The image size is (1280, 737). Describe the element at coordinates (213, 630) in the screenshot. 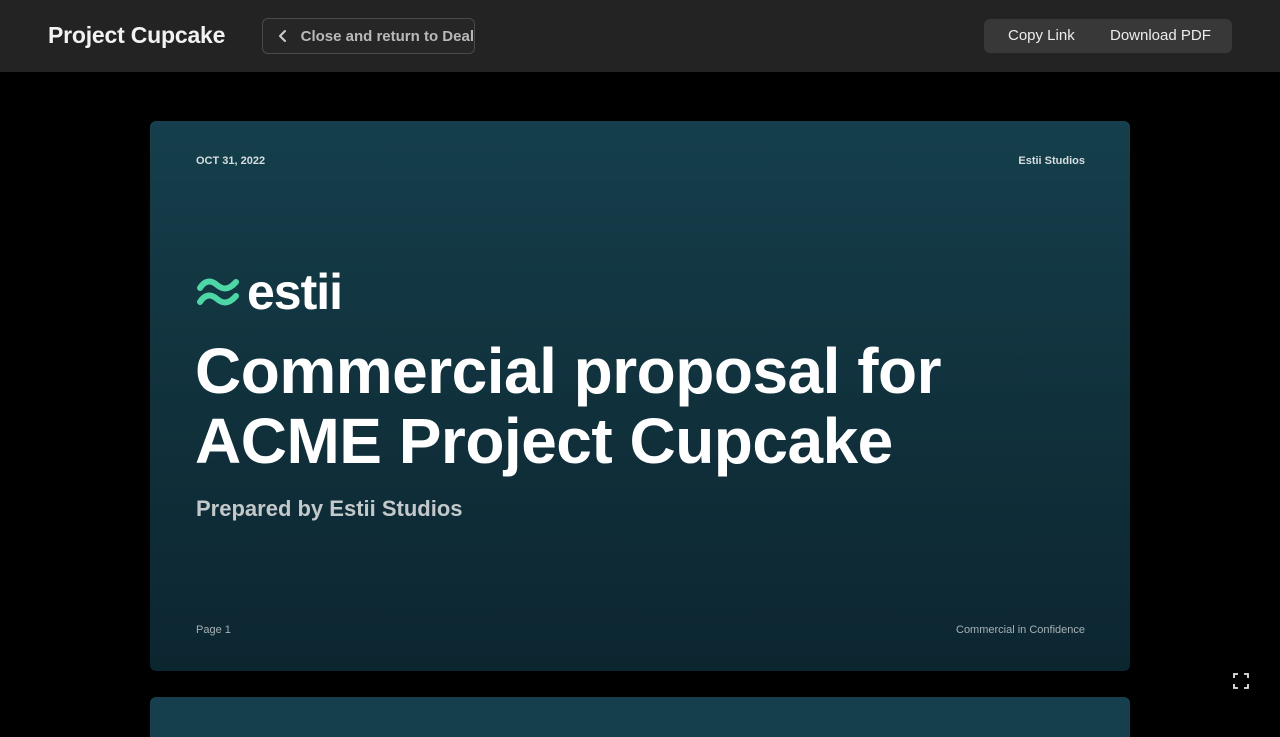

I see `page-number: Page 1` at that location.